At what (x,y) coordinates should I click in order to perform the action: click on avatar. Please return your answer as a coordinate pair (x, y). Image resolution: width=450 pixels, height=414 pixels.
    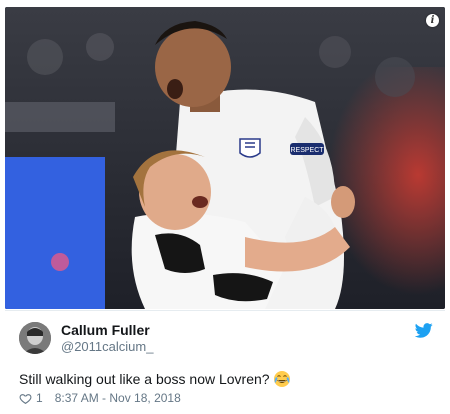
    Looking at the image, I should click on (35, 338).